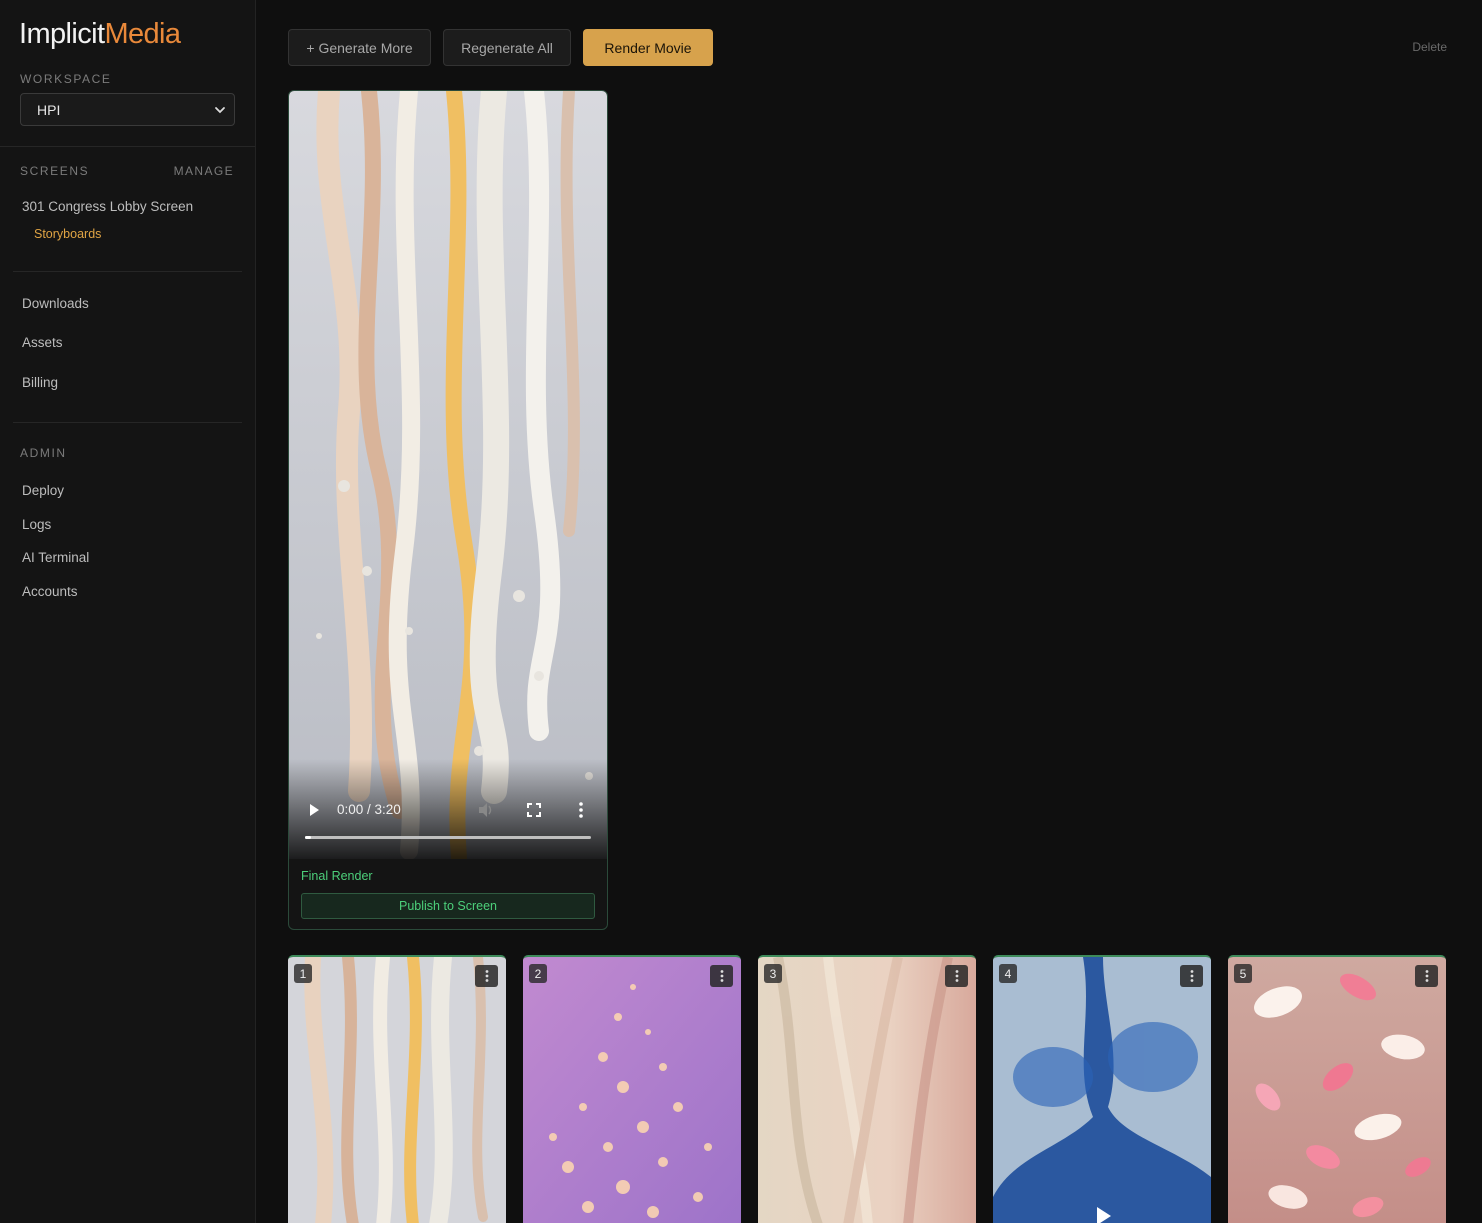 The height and width of the screenshot is (1223, 1482). I want to click on thumbnail-number: 5, so click(1243, 973).